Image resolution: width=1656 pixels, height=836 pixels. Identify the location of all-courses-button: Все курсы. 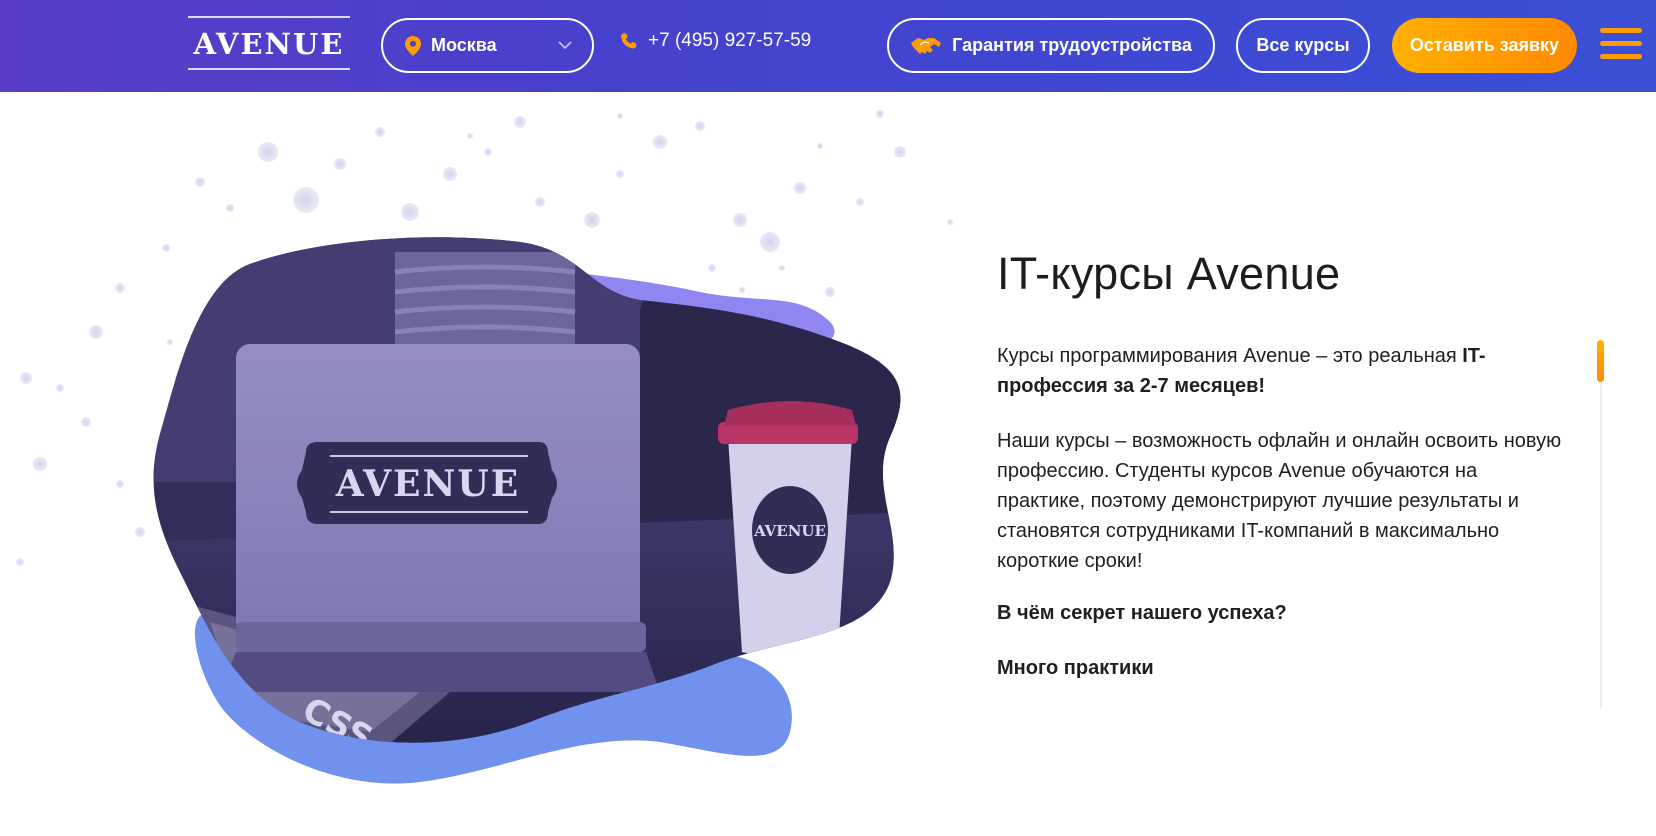
(1303, 45).